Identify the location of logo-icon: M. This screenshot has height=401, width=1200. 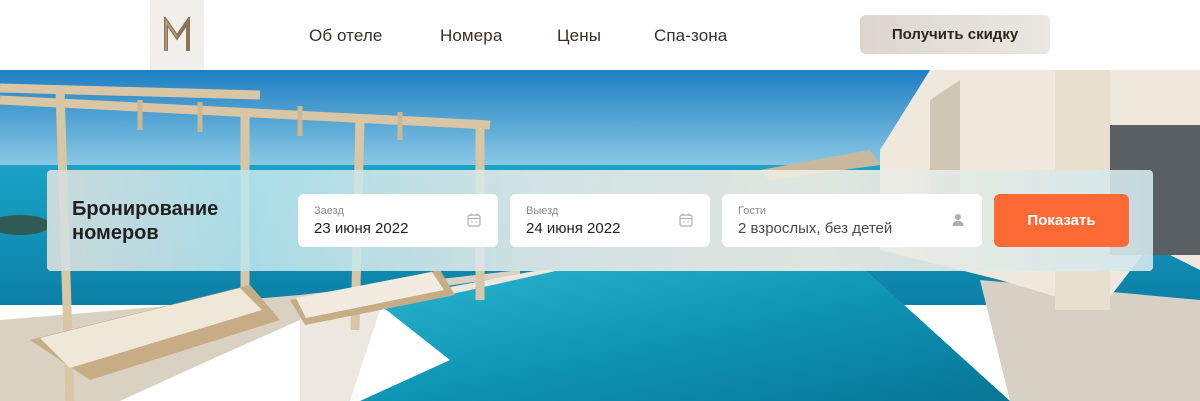
(177, 34).